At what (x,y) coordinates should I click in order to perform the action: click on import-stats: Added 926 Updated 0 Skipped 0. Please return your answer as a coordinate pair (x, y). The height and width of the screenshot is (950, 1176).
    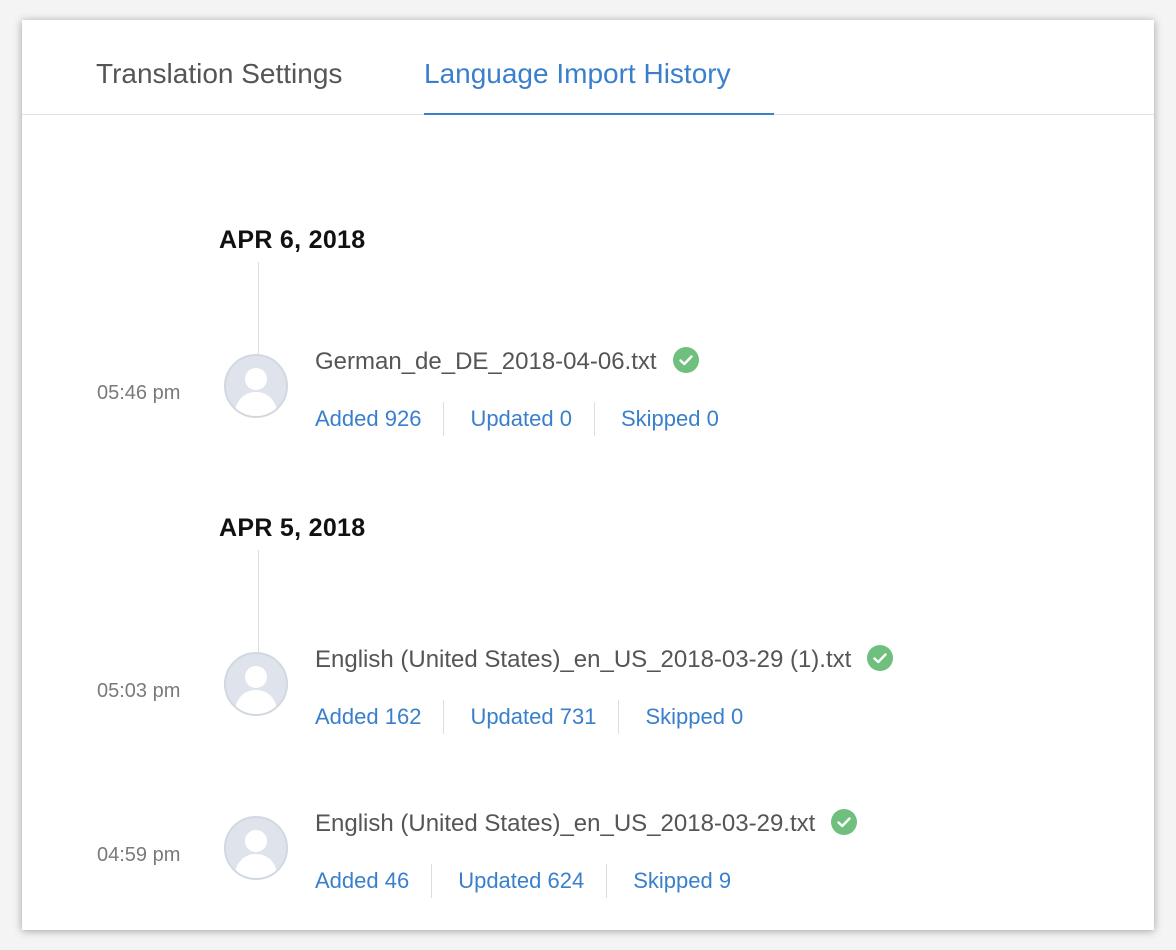
    Looking at the image, I should click on (517, 419).